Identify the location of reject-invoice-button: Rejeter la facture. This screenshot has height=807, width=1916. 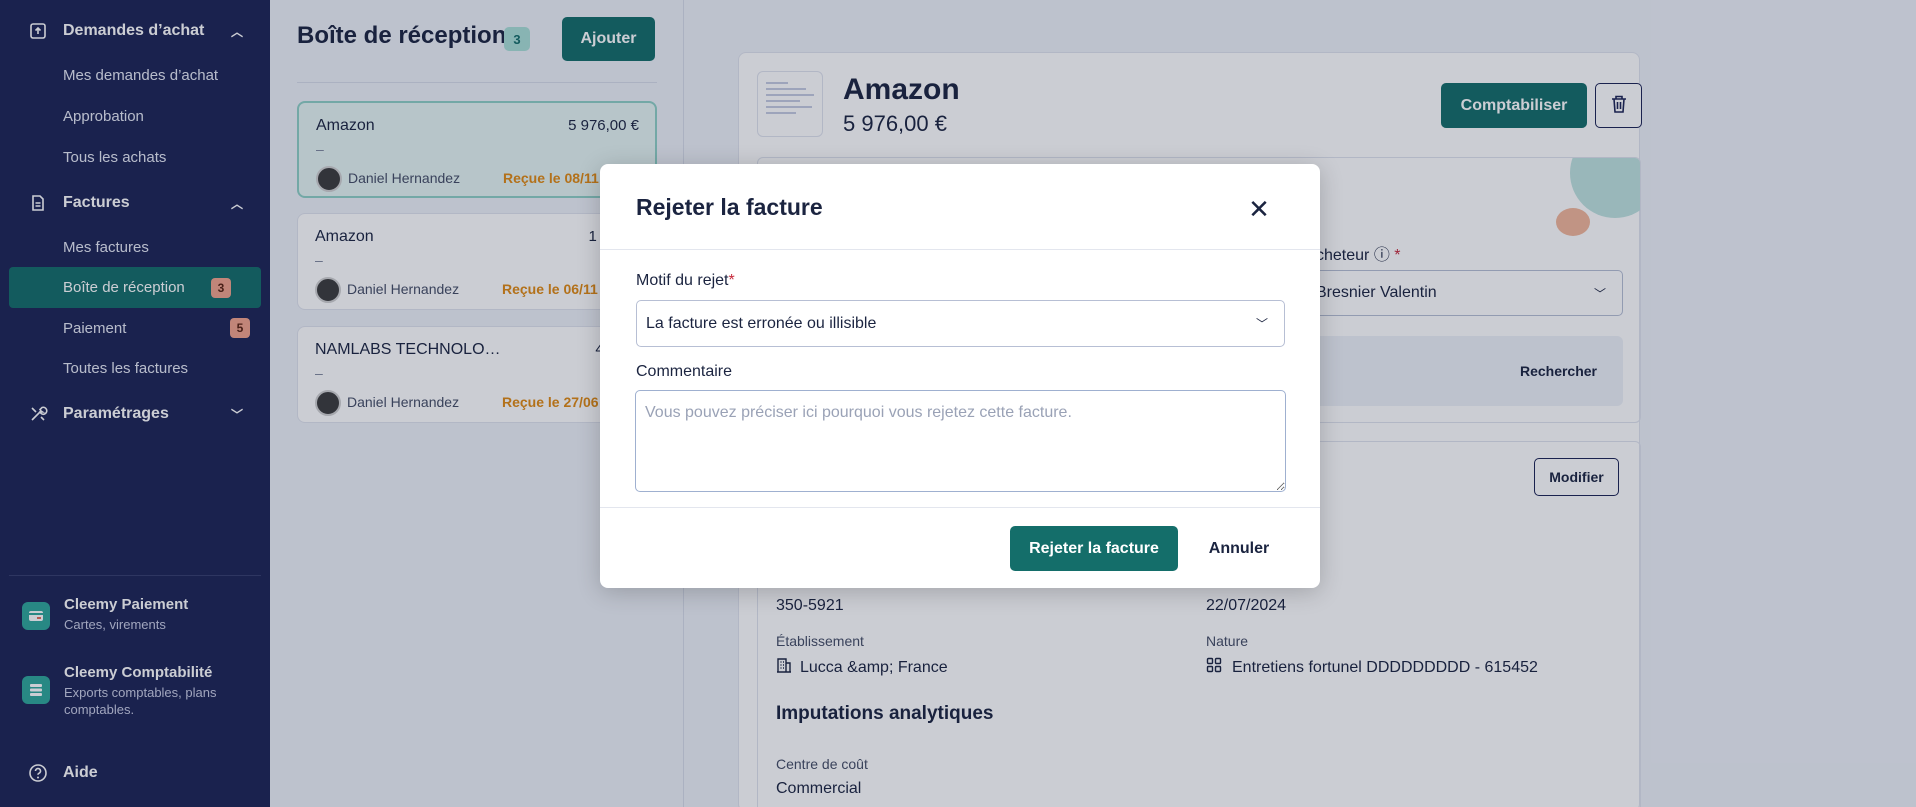
(1094, 548).